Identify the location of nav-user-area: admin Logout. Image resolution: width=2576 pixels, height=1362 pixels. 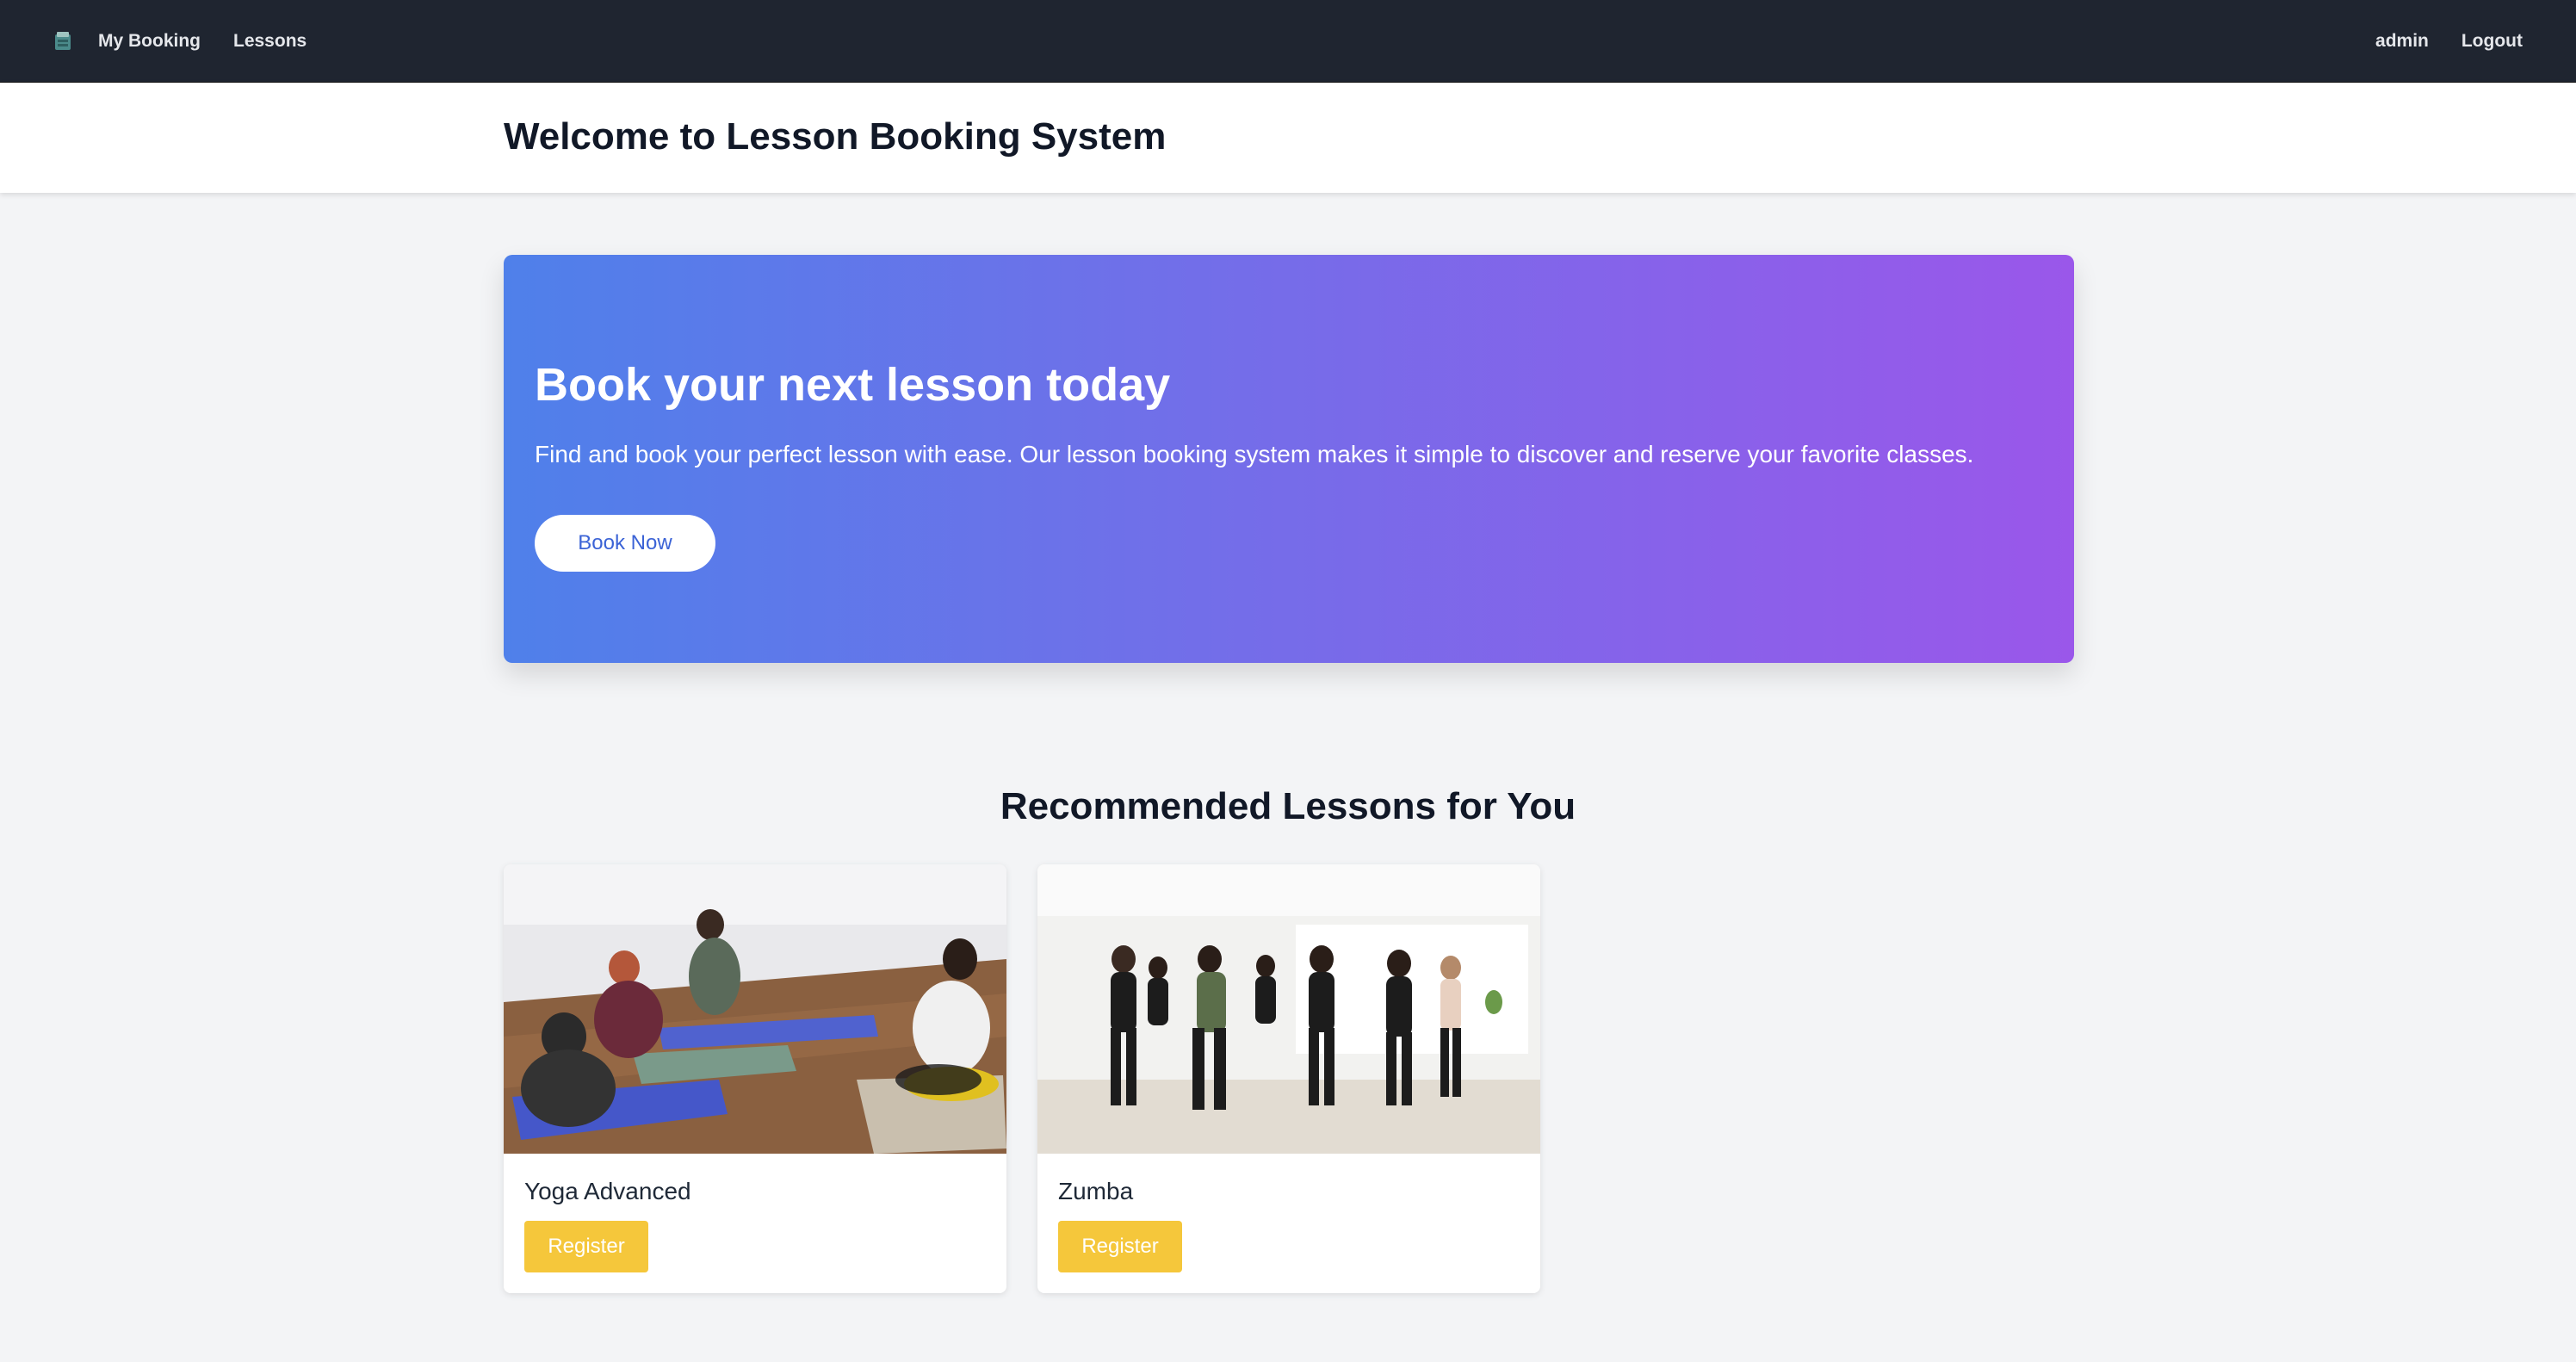
(2449, 41).